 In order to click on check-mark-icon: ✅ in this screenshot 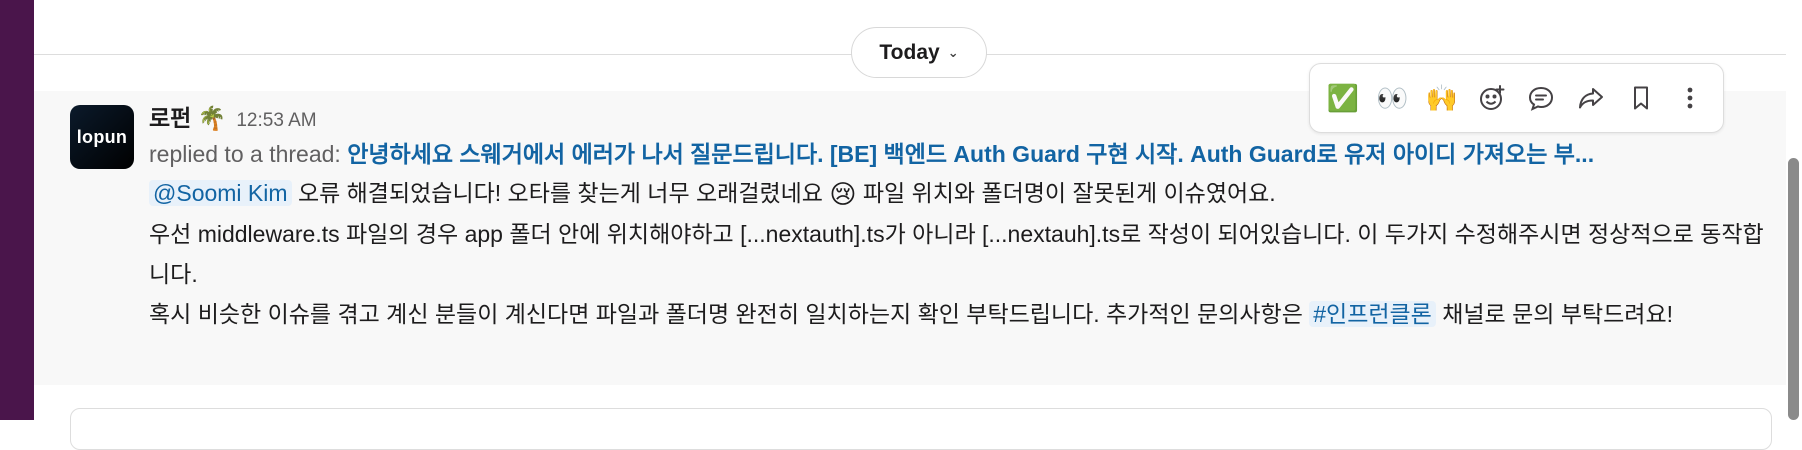, I will do `click(1342, 97)`.